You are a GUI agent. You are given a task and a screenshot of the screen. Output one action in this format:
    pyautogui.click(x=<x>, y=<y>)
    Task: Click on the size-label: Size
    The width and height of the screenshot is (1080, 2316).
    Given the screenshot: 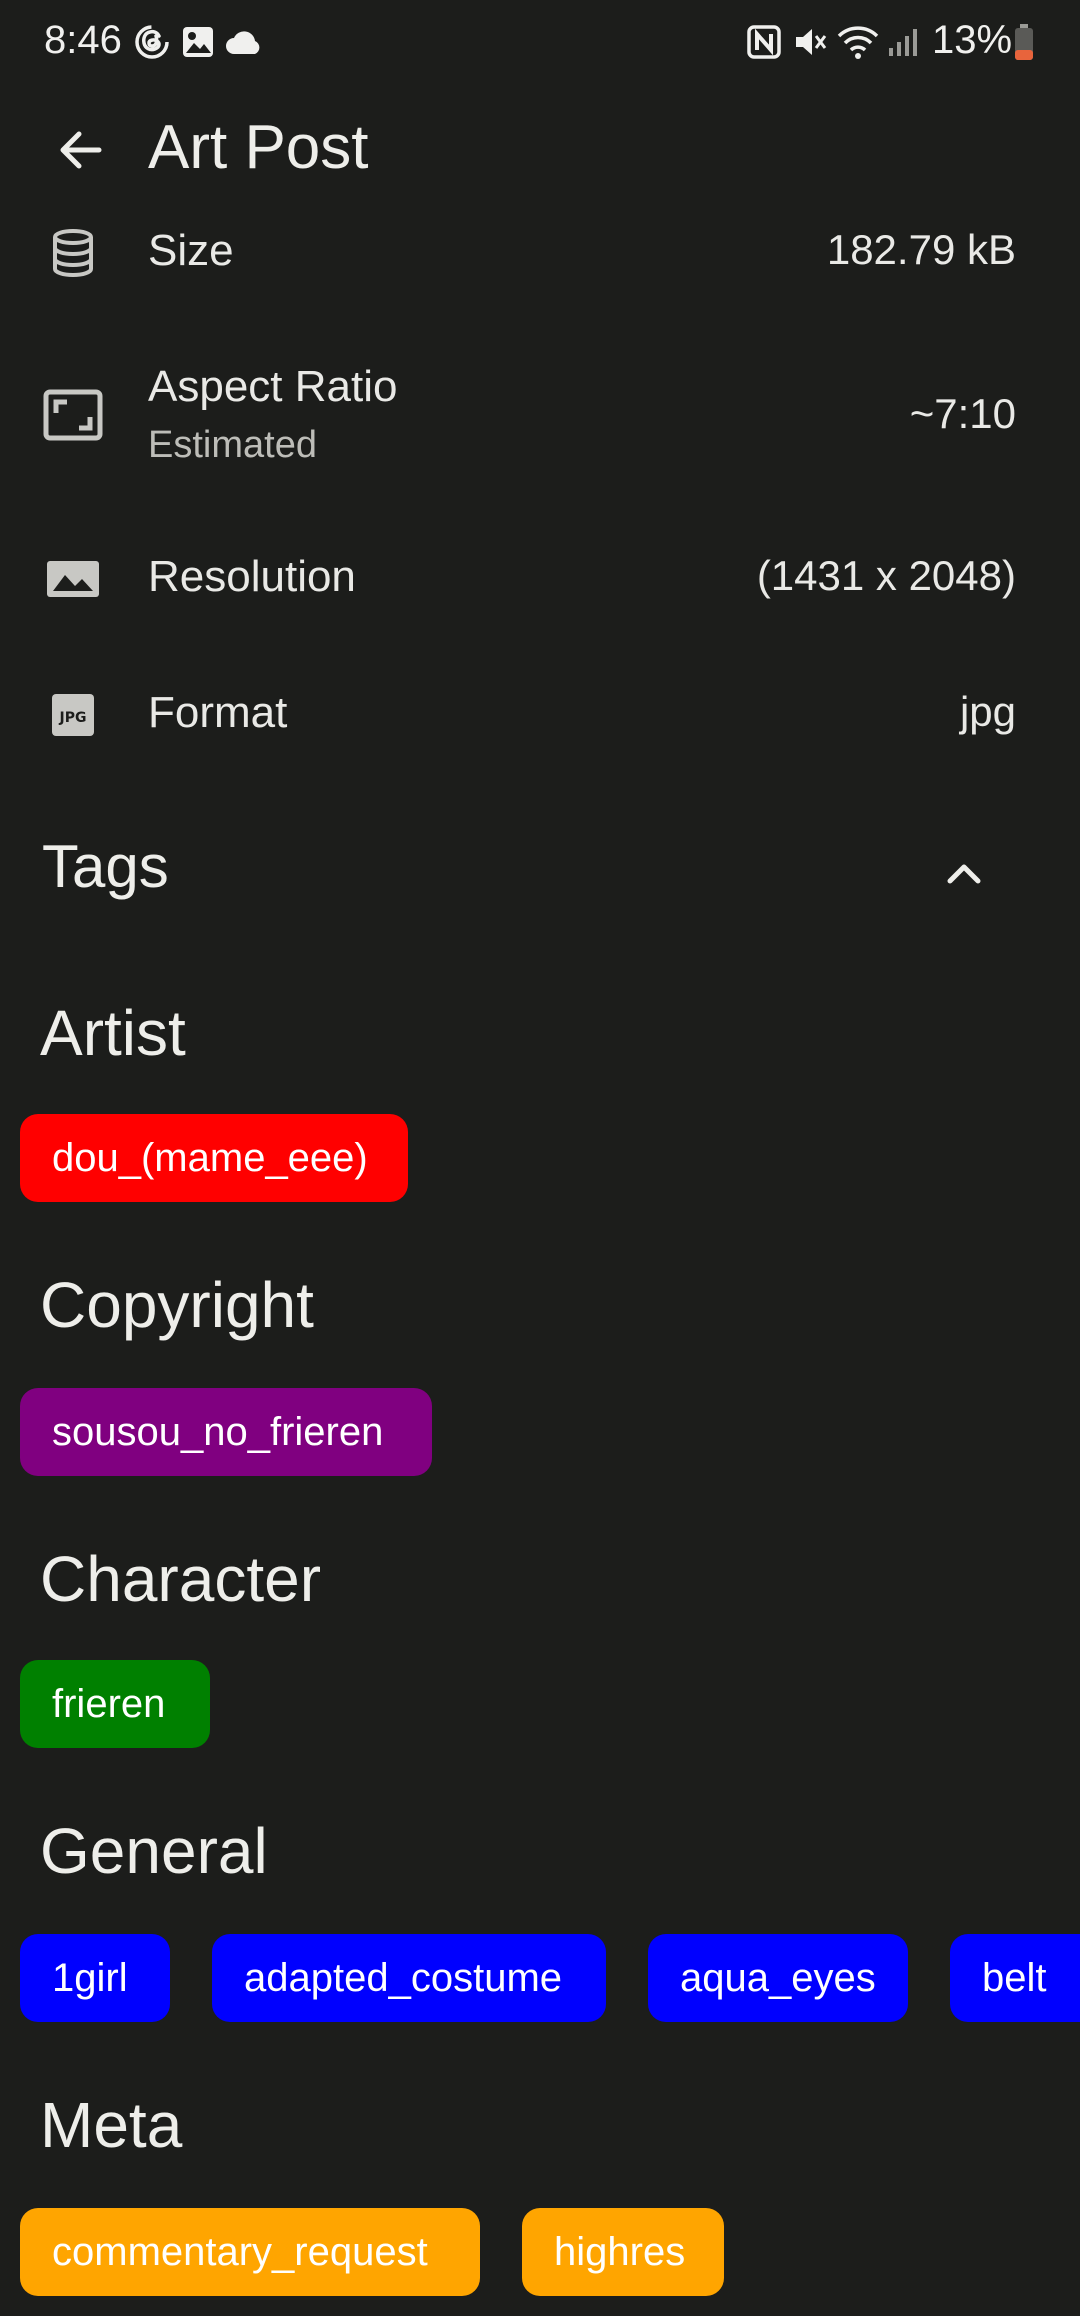 What is the action you would take?
    pyautogui.click(x=191, y=250)
    